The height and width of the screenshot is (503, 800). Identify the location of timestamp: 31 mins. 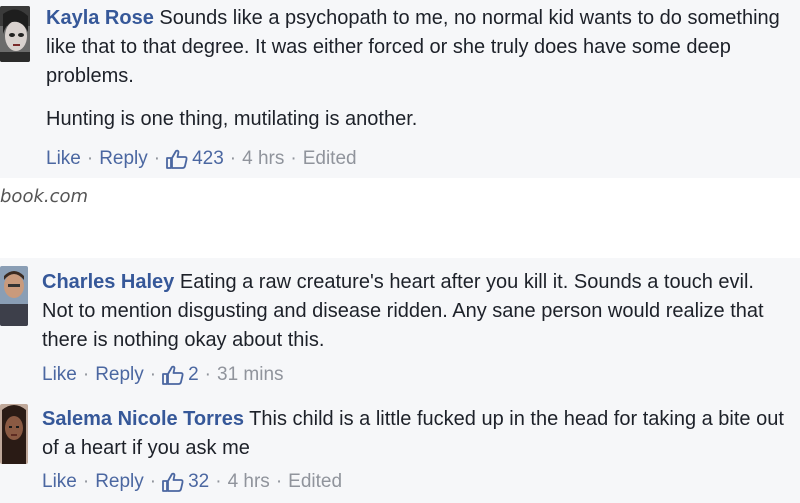
(250, 375).